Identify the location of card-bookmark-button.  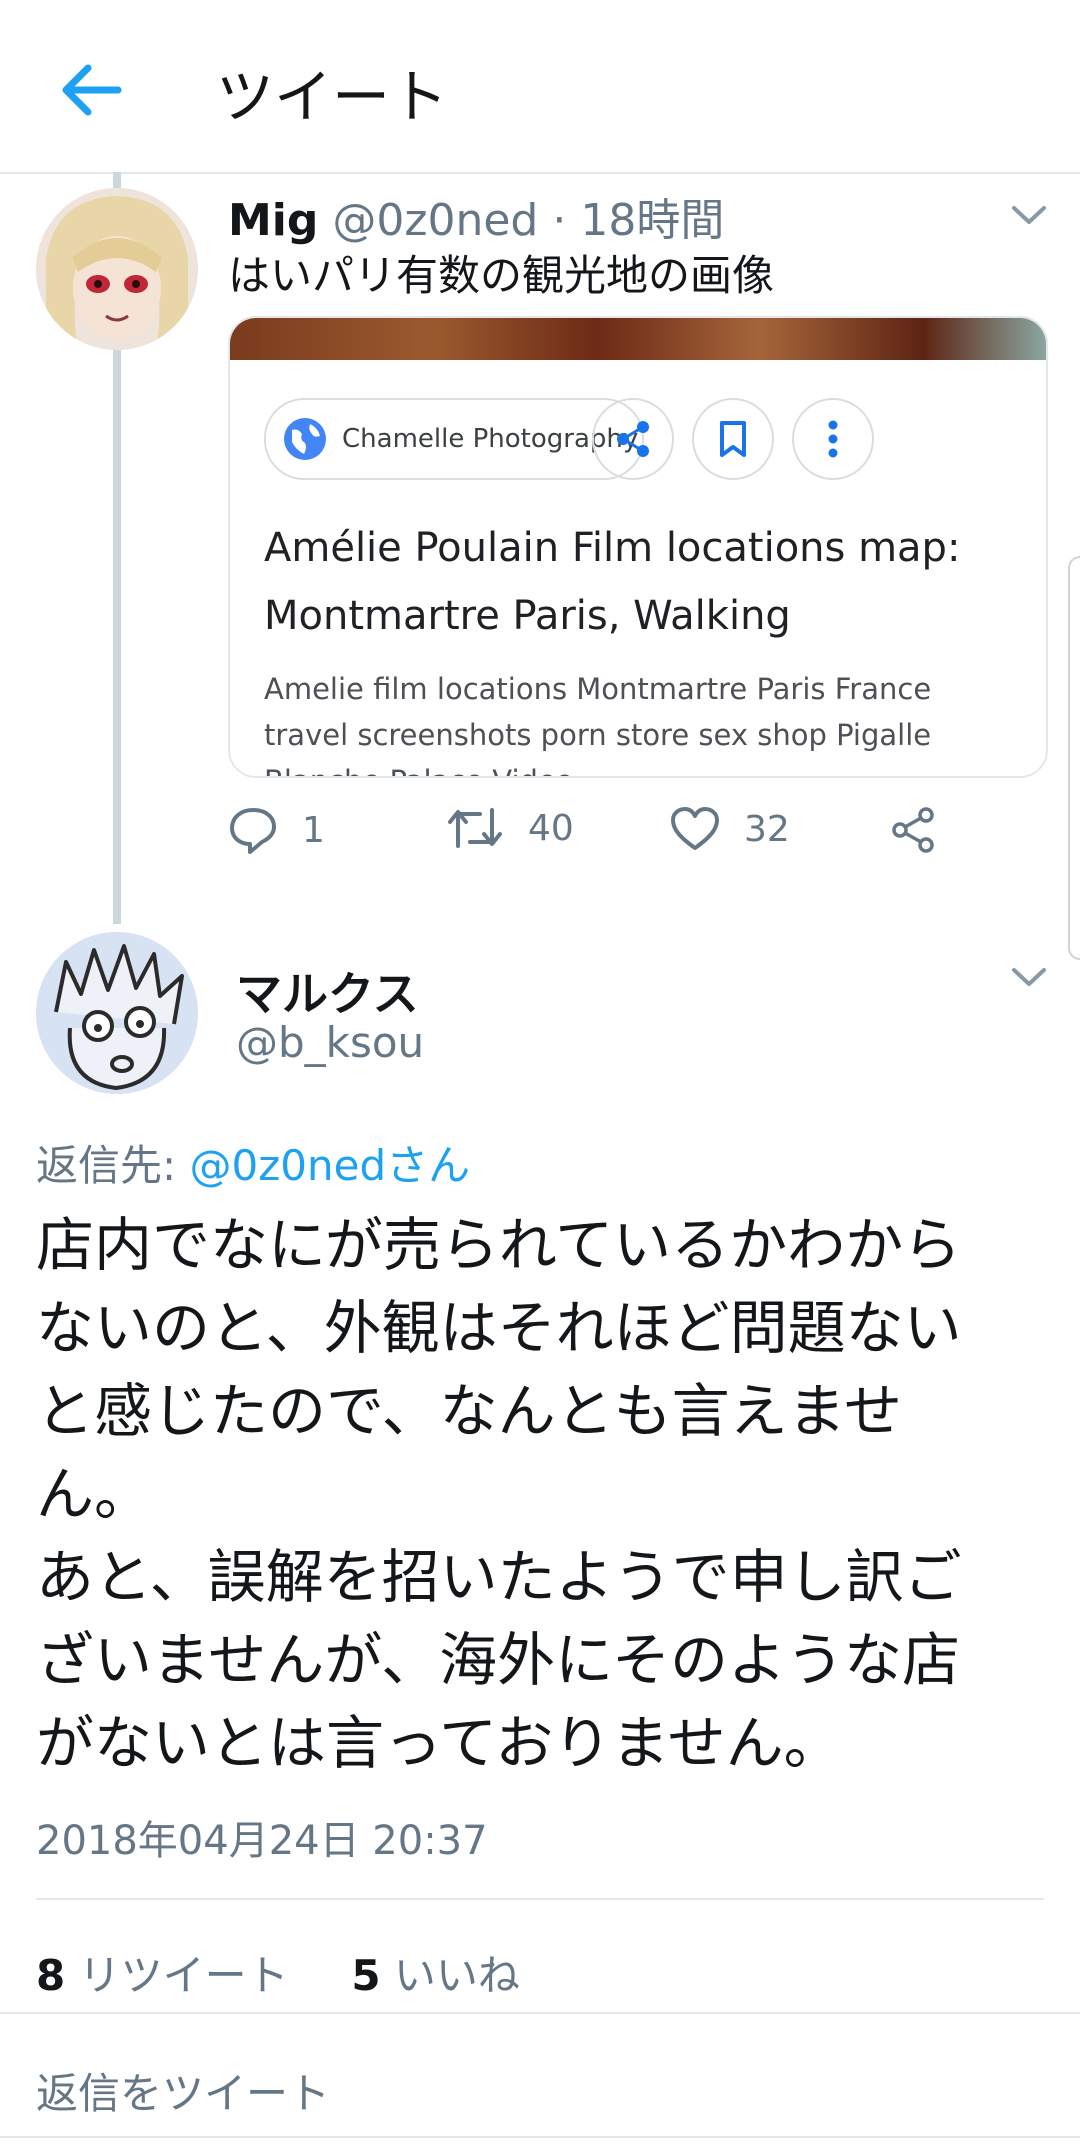
(733, 439).